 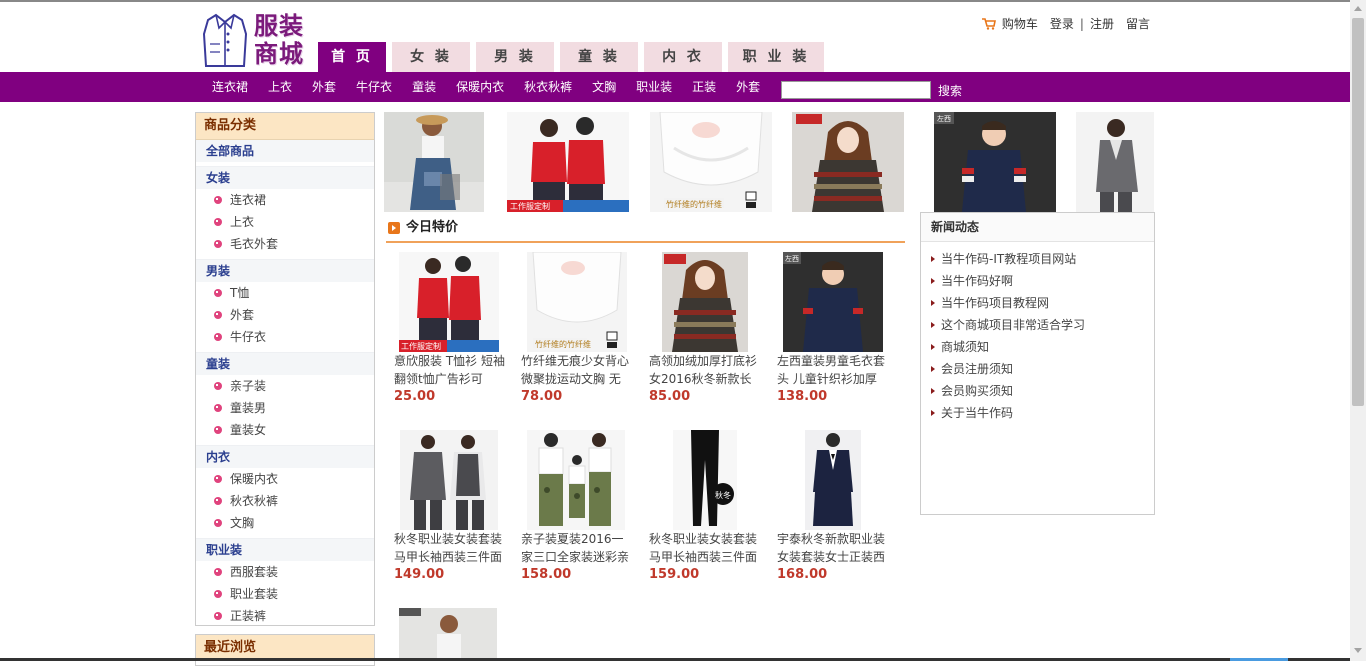 What do you see at coordinates (285, 363) in the screenshot?
I see `sidebar-group-kids: 童装` at bounding box center [285, 363].